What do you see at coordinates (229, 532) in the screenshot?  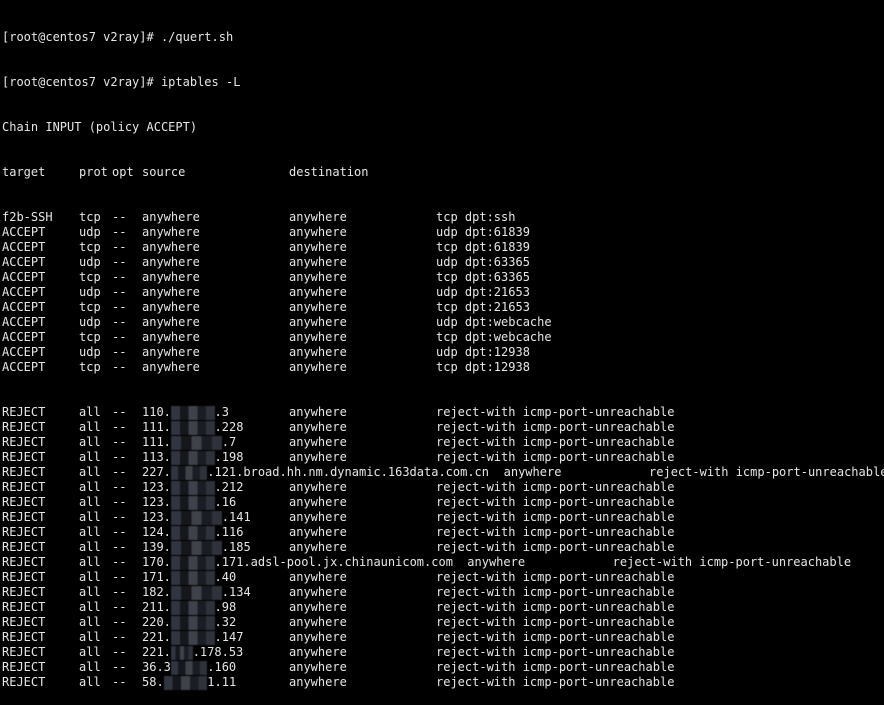 I see `source-suffix: .116` at bounding box center [229, 532].